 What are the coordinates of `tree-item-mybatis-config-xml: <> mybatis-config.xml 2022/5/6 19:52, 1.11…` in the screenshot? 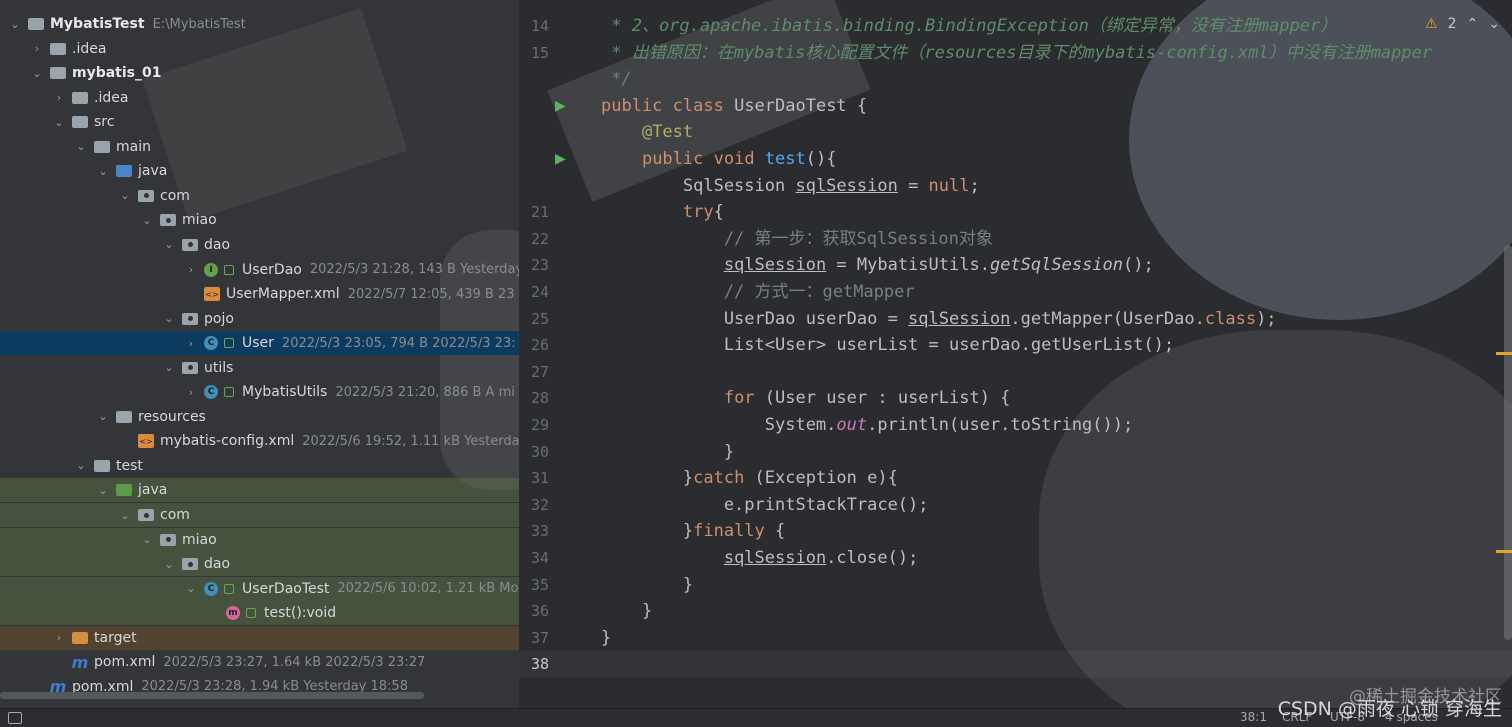 It's located at (259, 441).